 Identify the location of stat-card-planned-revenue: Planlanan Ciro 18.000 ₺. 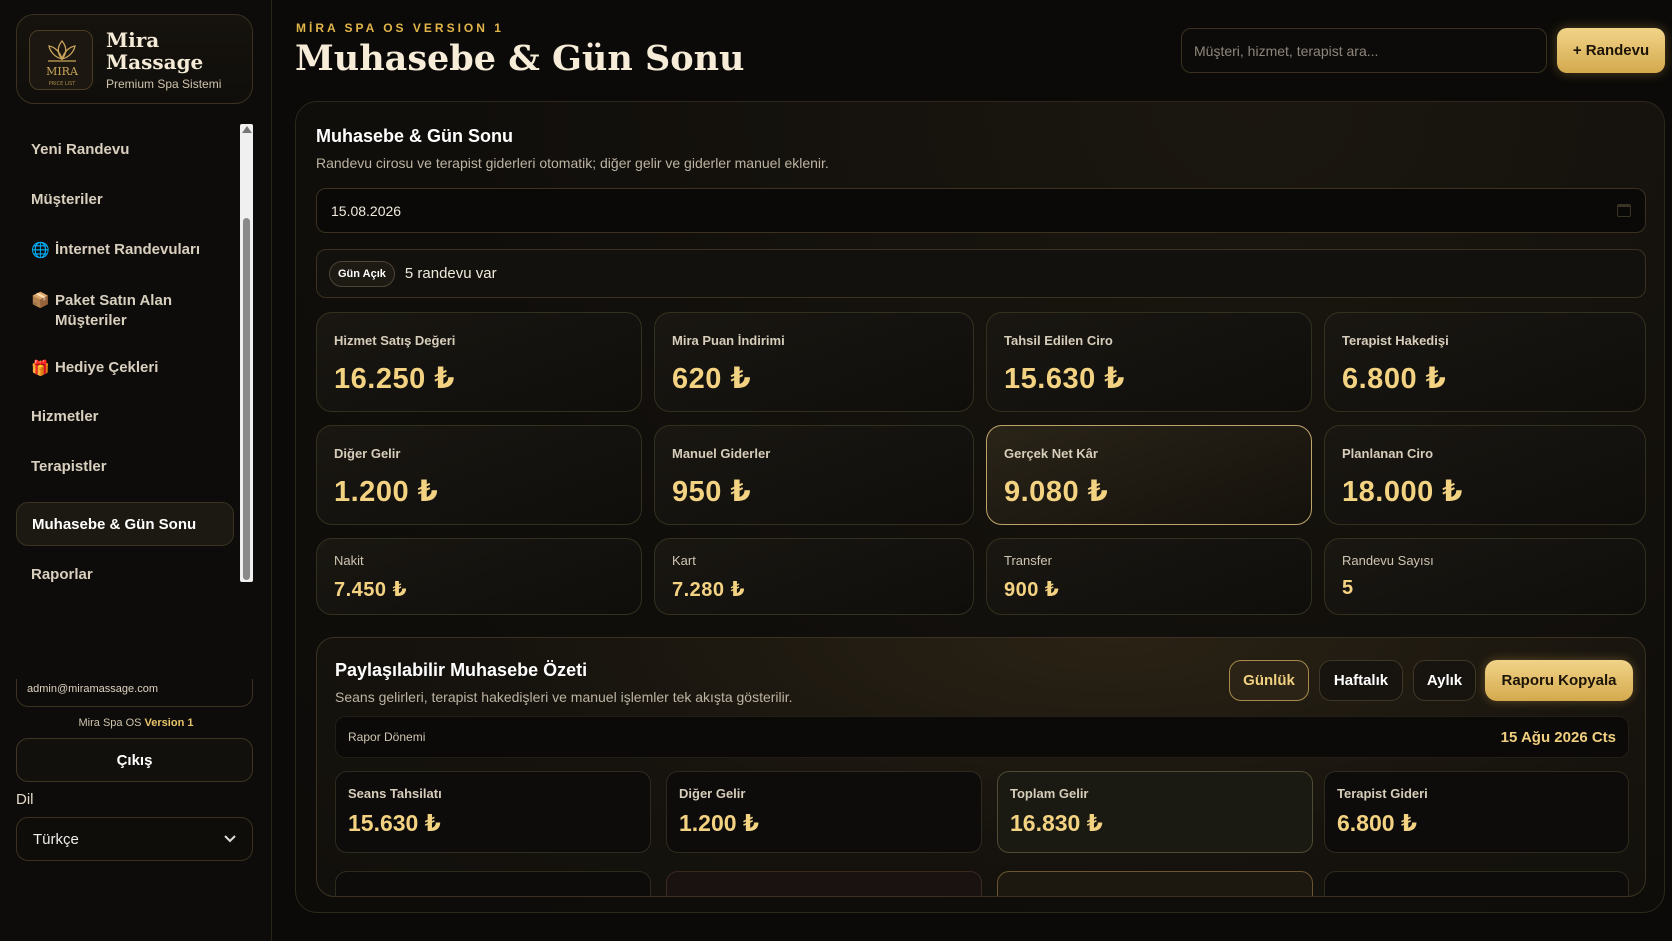
(1485, 475).